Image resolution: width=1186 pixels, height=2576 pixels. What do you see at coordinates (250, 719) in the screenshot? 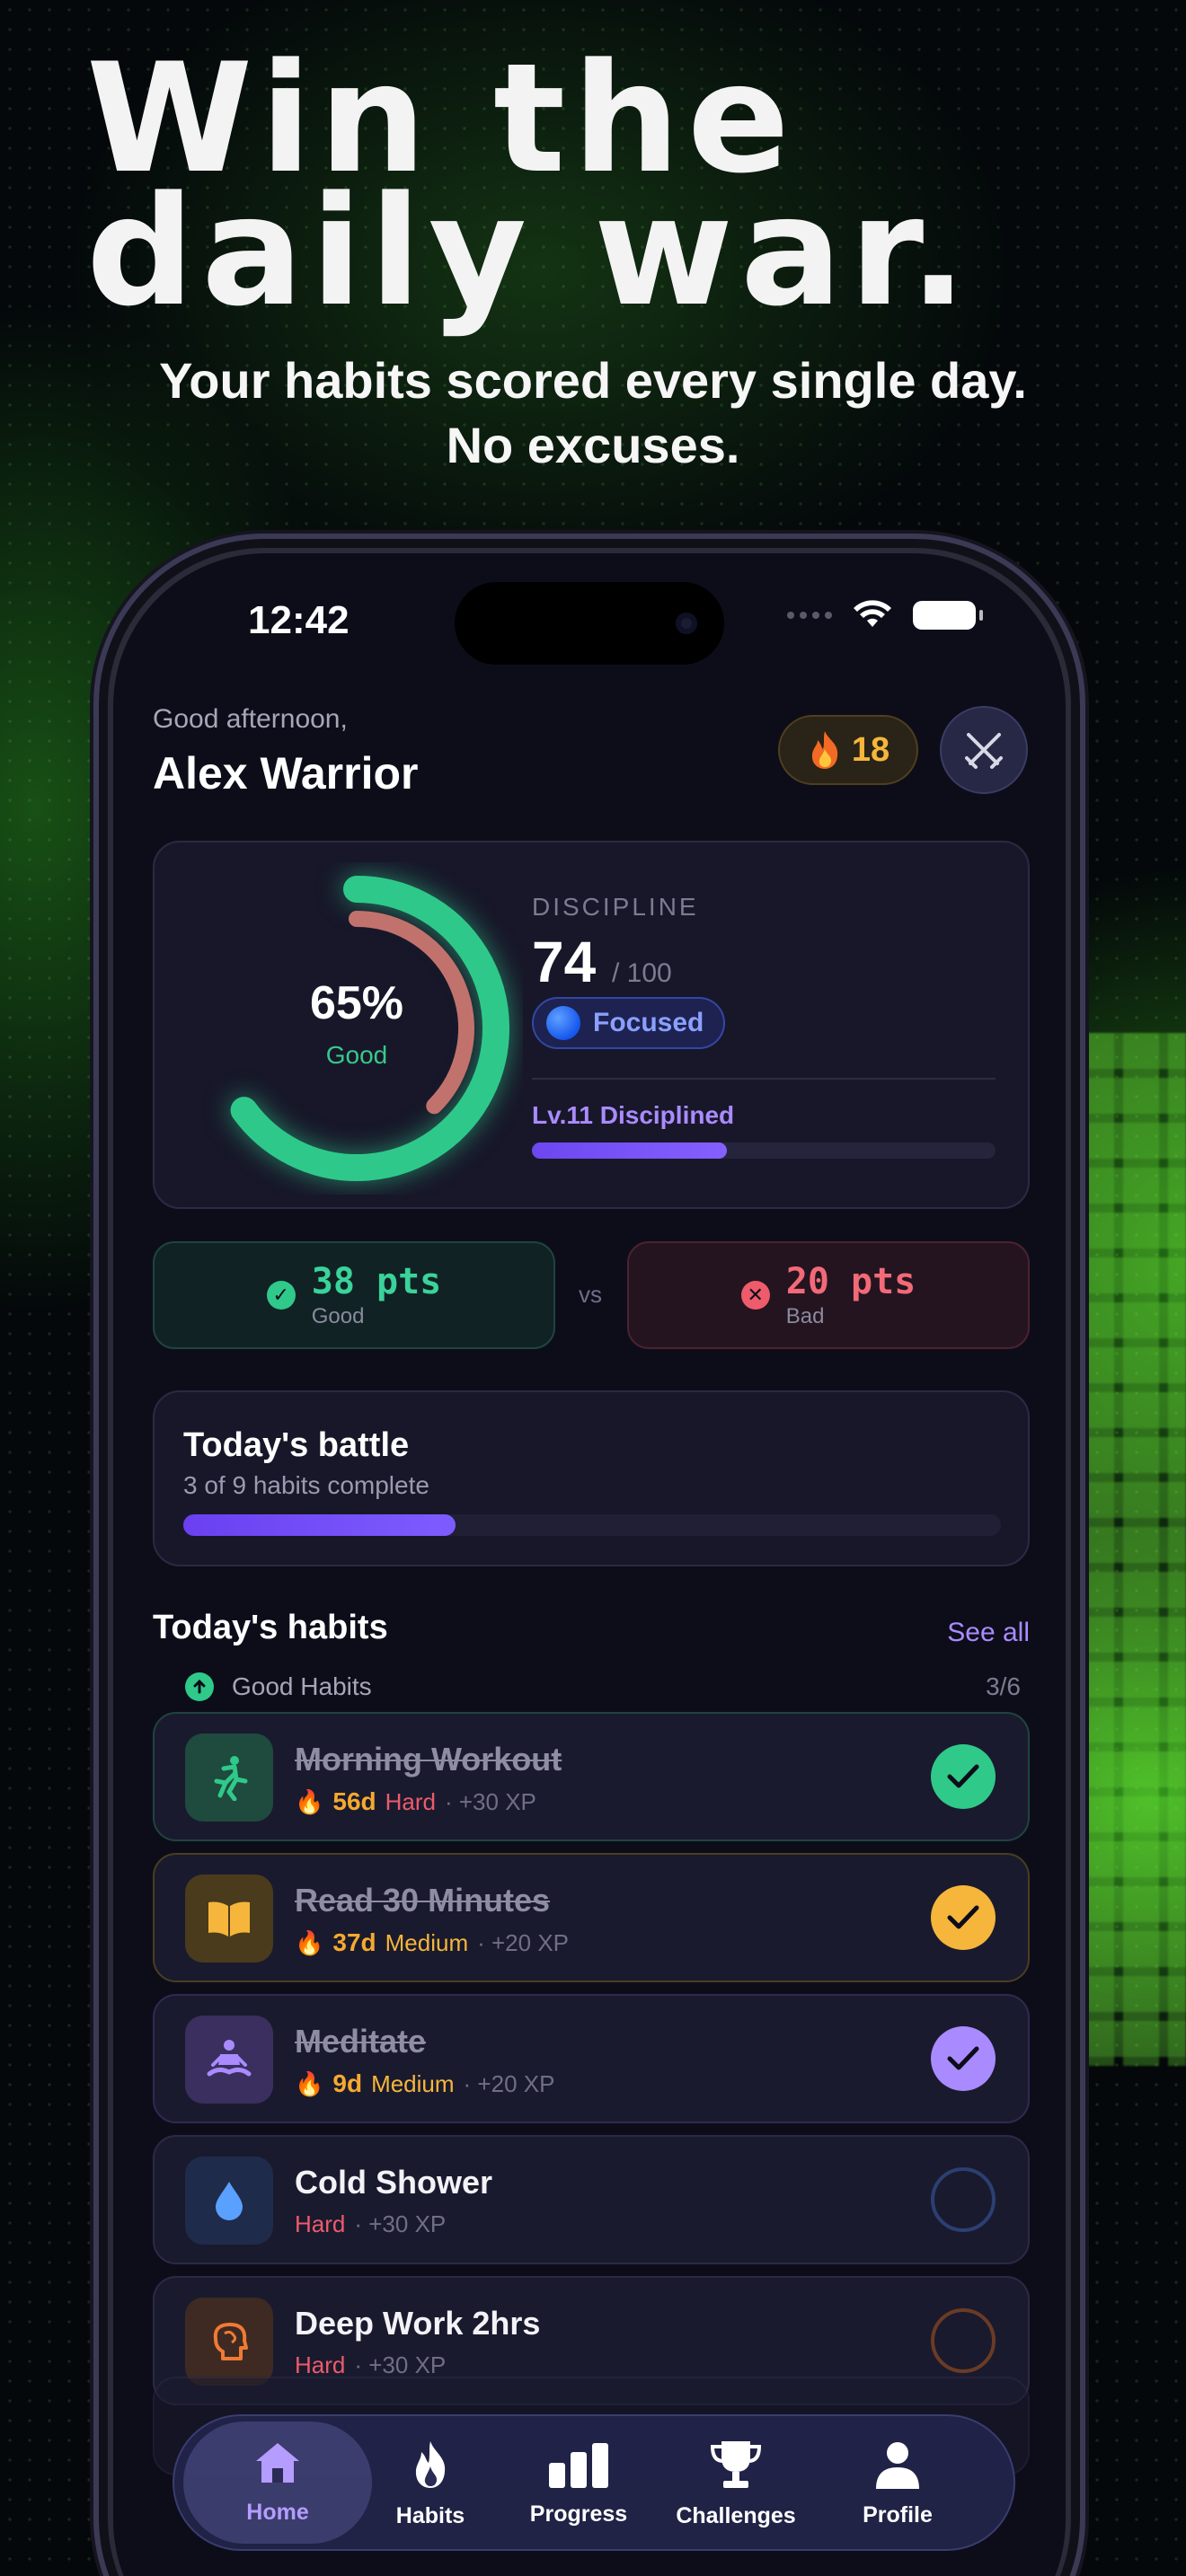
I see `greeting-text: Good afternoon,` at bounding box center [250, 719].